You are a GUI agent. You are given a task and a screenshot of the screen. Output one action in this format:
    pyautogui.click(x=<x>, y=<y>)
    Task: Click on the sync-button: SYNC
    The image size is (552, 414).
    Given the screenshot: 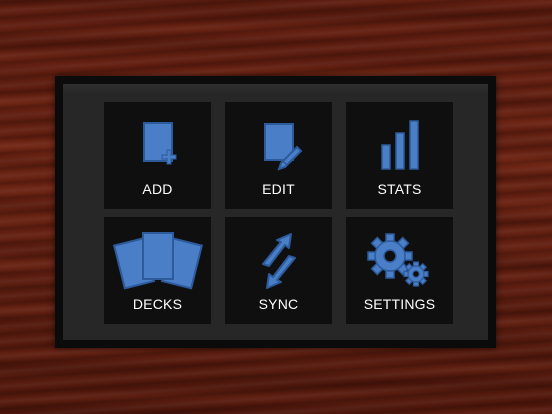 What is the action you would take?
    pyautogui.click(x=278, y=270)
    